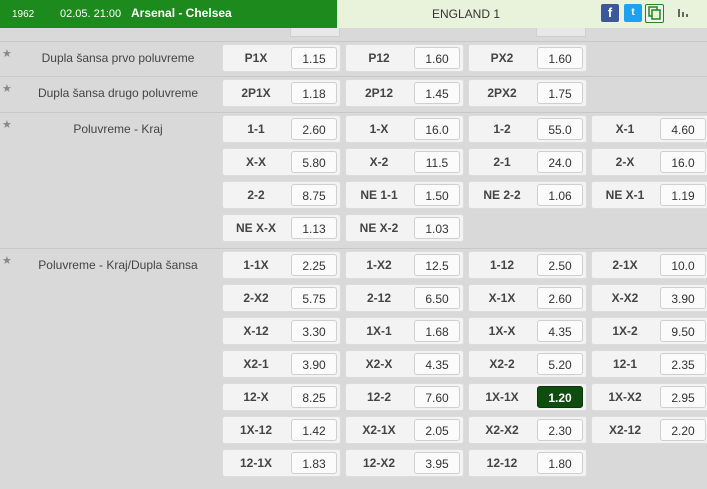 The width and height of the screenshot is (707, 489). Describe the element at coordinates (649, 129) in the screenshot. I see `odds-cell: X-1 4.60` at that location.